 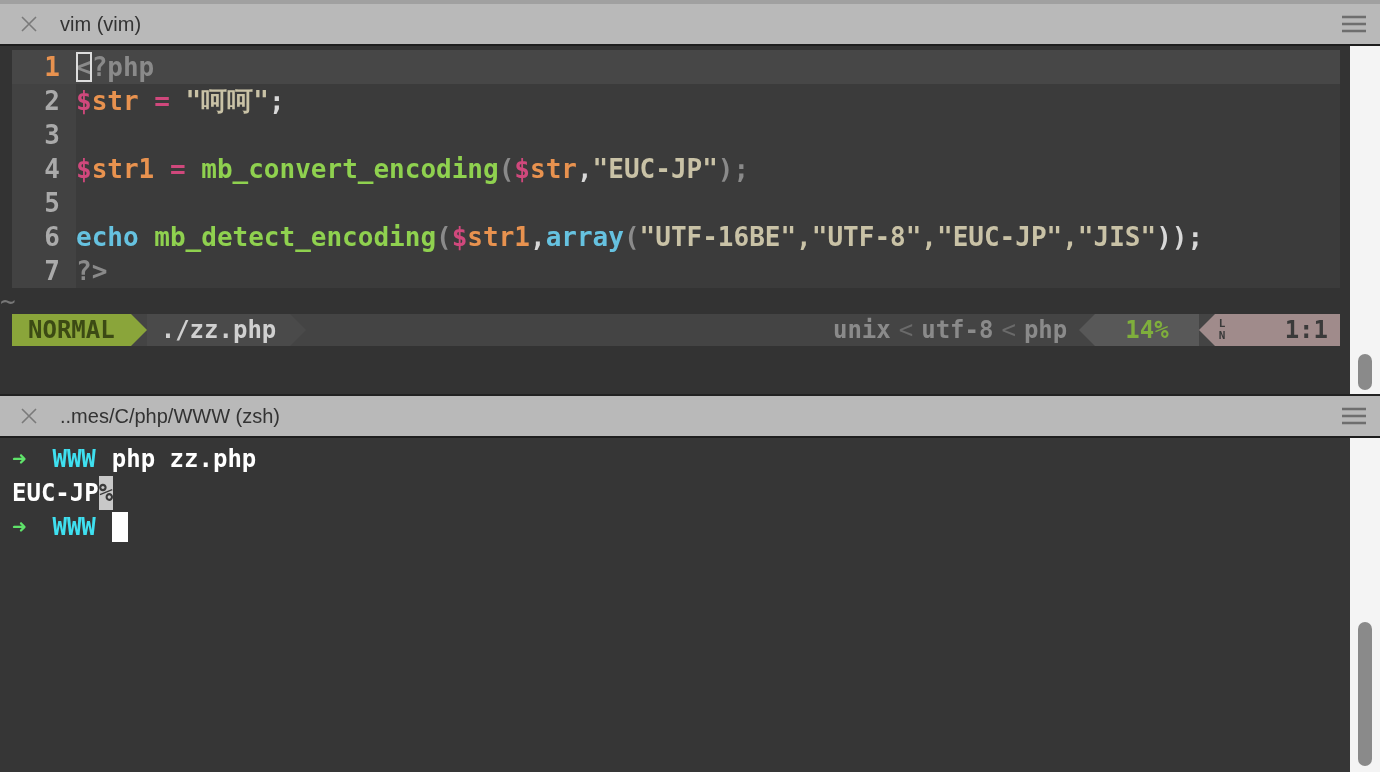 What do you see at coordinates (52, 67) in the screenshot?
I see `line-number: 1` at bounding box center [52, 67].